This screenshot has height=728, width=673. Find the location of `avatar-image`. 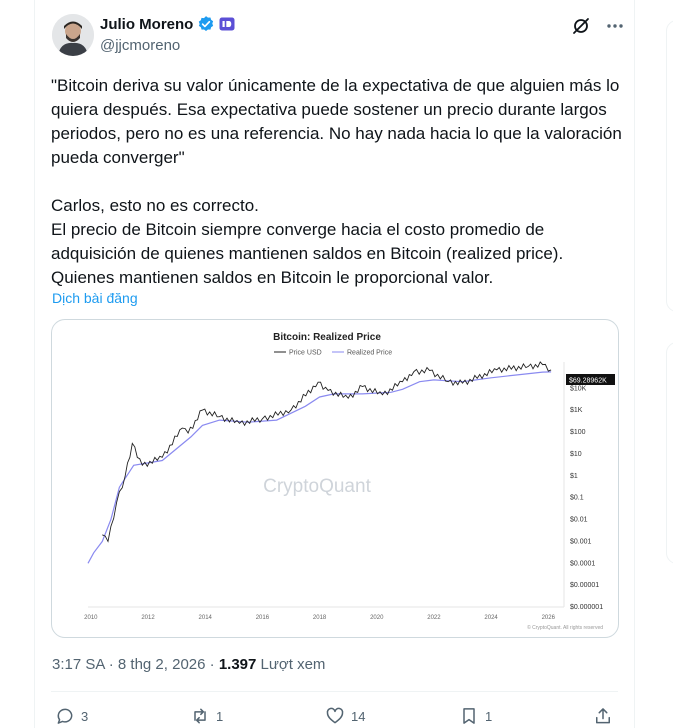

avatar-image is located at coordinates (73, 35).